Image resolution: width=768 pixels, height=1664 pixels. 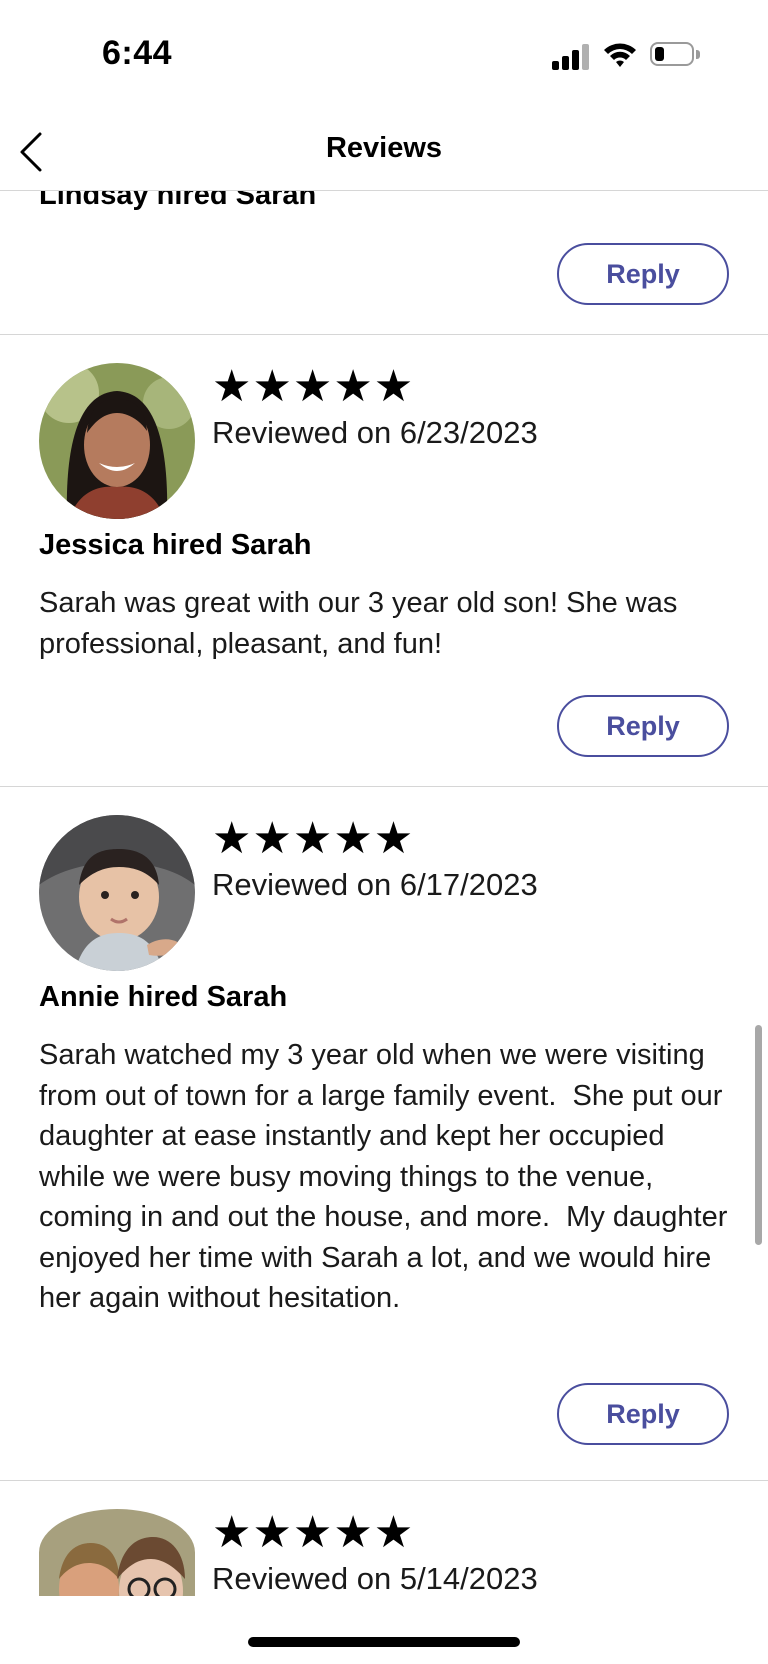 What do you see at coordinates (675, 55) in the screenshot?
I see `battery-icon` at bounding box center [675, 55].